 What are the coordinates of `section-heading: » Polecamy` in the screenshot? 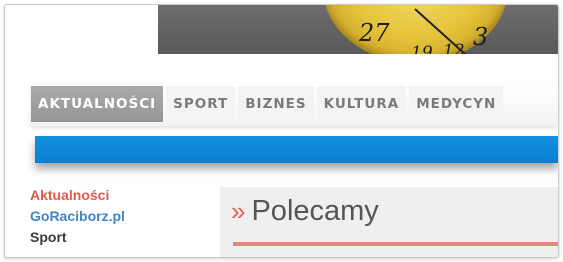 It's located at (305, 211).